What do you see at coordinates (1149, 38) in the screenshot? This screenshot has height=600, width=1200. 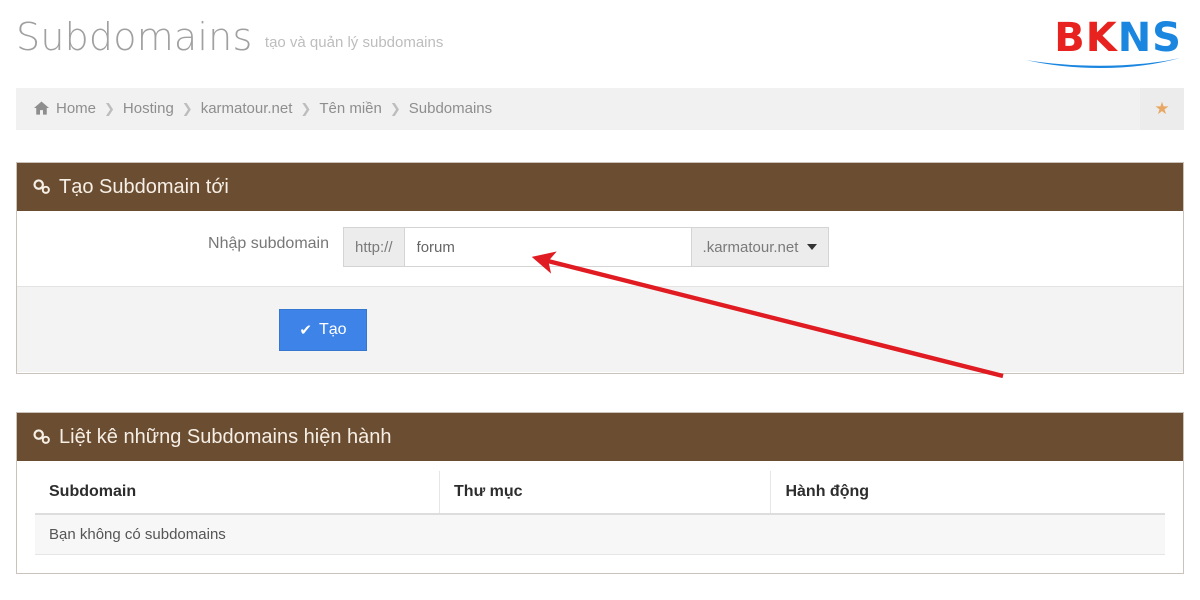 I see `brand-ns-text: NS` at bounding box center [1149, 38].